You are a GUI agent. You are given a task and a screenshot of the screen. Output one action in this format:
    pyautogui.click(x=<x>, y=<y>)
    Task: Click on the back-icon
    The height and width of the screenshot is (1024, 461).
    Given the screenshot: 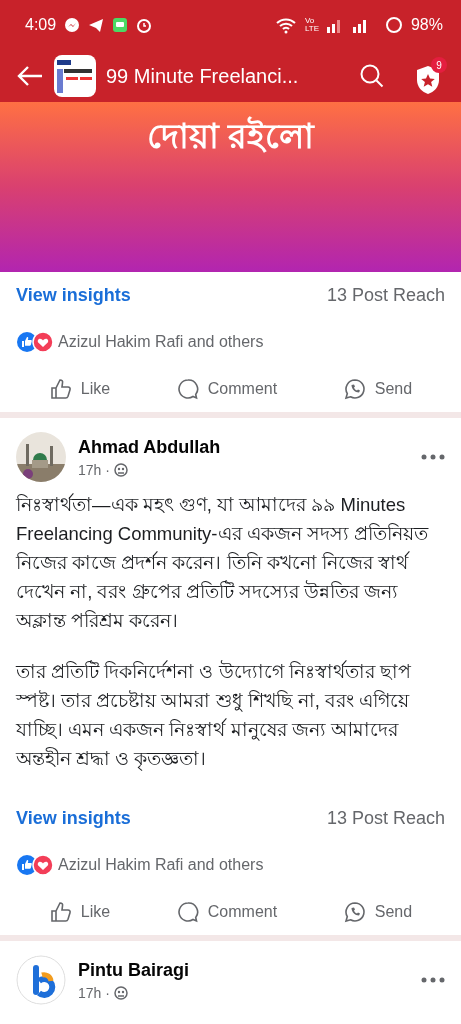 What is the action you would take?
    pyautogui.click(x=30, y=76)
    